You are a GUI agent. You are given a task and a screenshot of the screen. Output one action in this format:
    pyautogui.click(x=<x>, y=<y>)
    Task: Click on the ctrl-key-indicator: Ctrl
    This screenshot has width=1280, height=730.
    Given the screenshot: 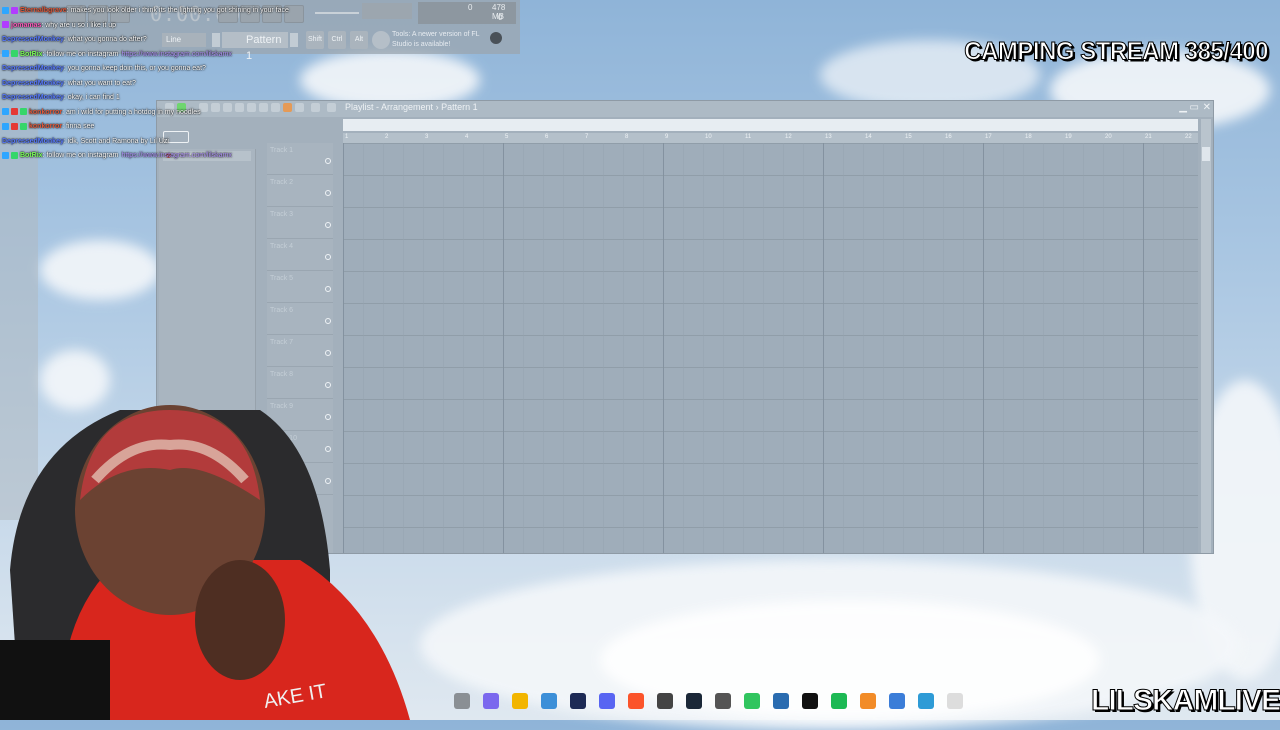 What is the action you would take?
    pyautogui.click(x=337, y=40)
    